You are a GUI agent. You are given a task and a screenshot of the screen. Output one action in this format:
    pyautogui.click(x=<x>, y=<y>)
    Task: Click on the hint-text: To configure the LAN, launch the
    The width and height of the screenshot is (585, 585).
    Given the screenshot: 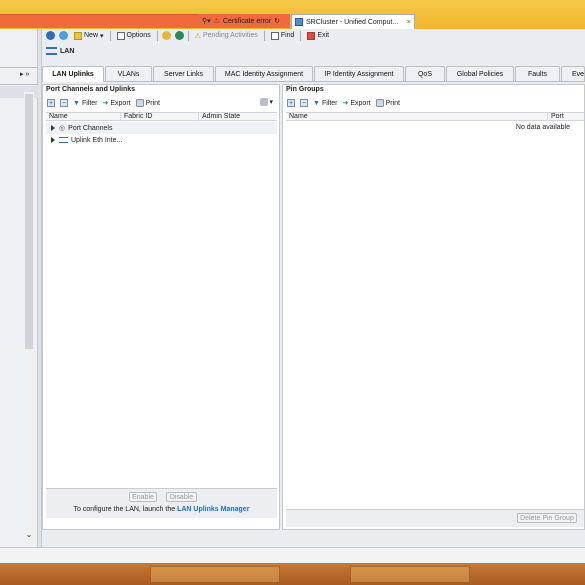 What is the action you would take?
    pyautogui.click(x=124, y=509)
    